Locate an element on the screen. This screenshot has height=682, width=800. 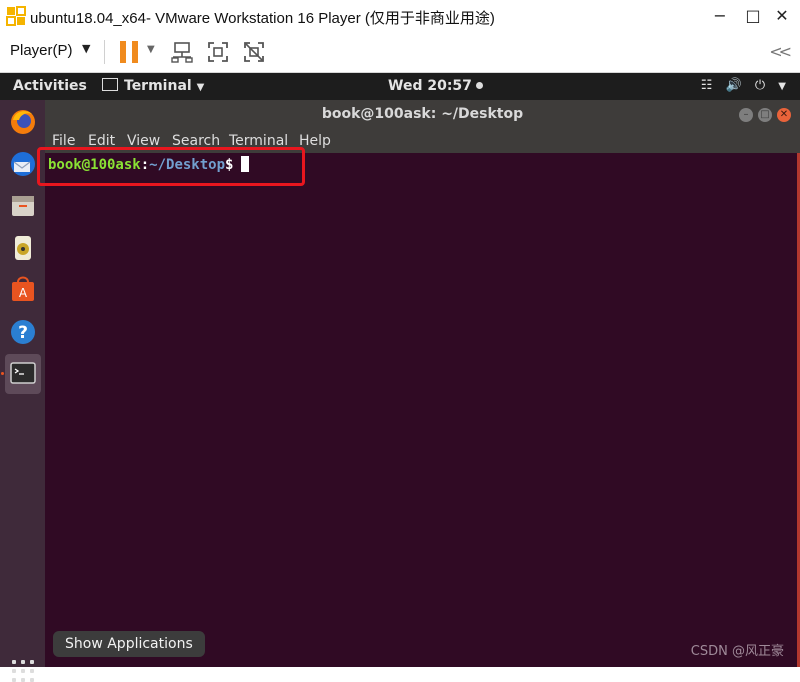
show-applications-icon is located at coordinates (23, 671).